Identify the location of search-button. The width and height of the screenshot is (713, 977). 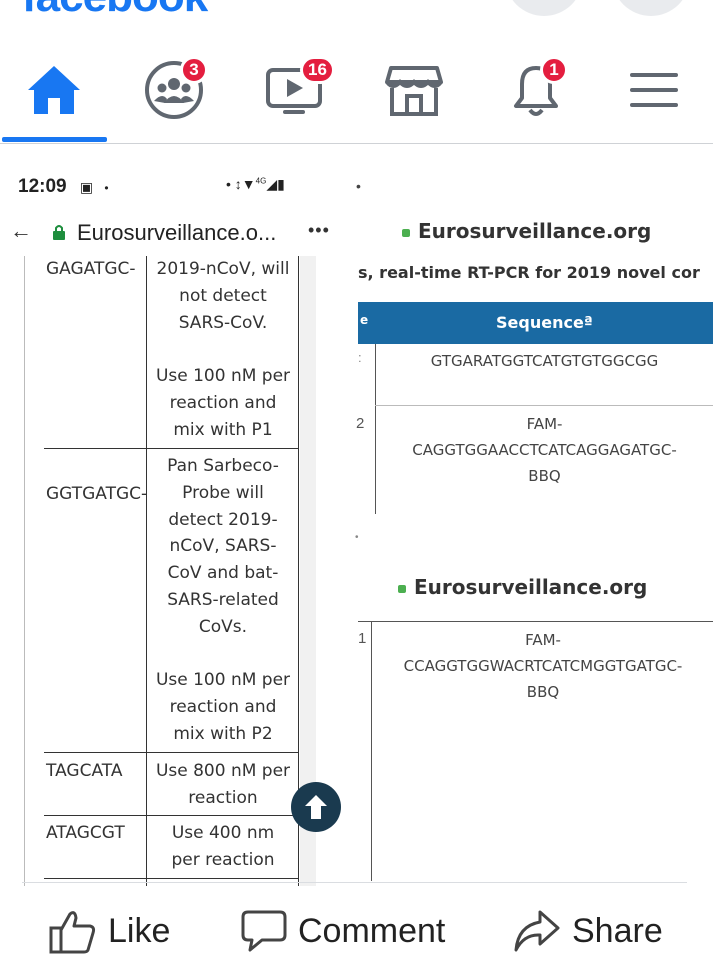
(544, 8).